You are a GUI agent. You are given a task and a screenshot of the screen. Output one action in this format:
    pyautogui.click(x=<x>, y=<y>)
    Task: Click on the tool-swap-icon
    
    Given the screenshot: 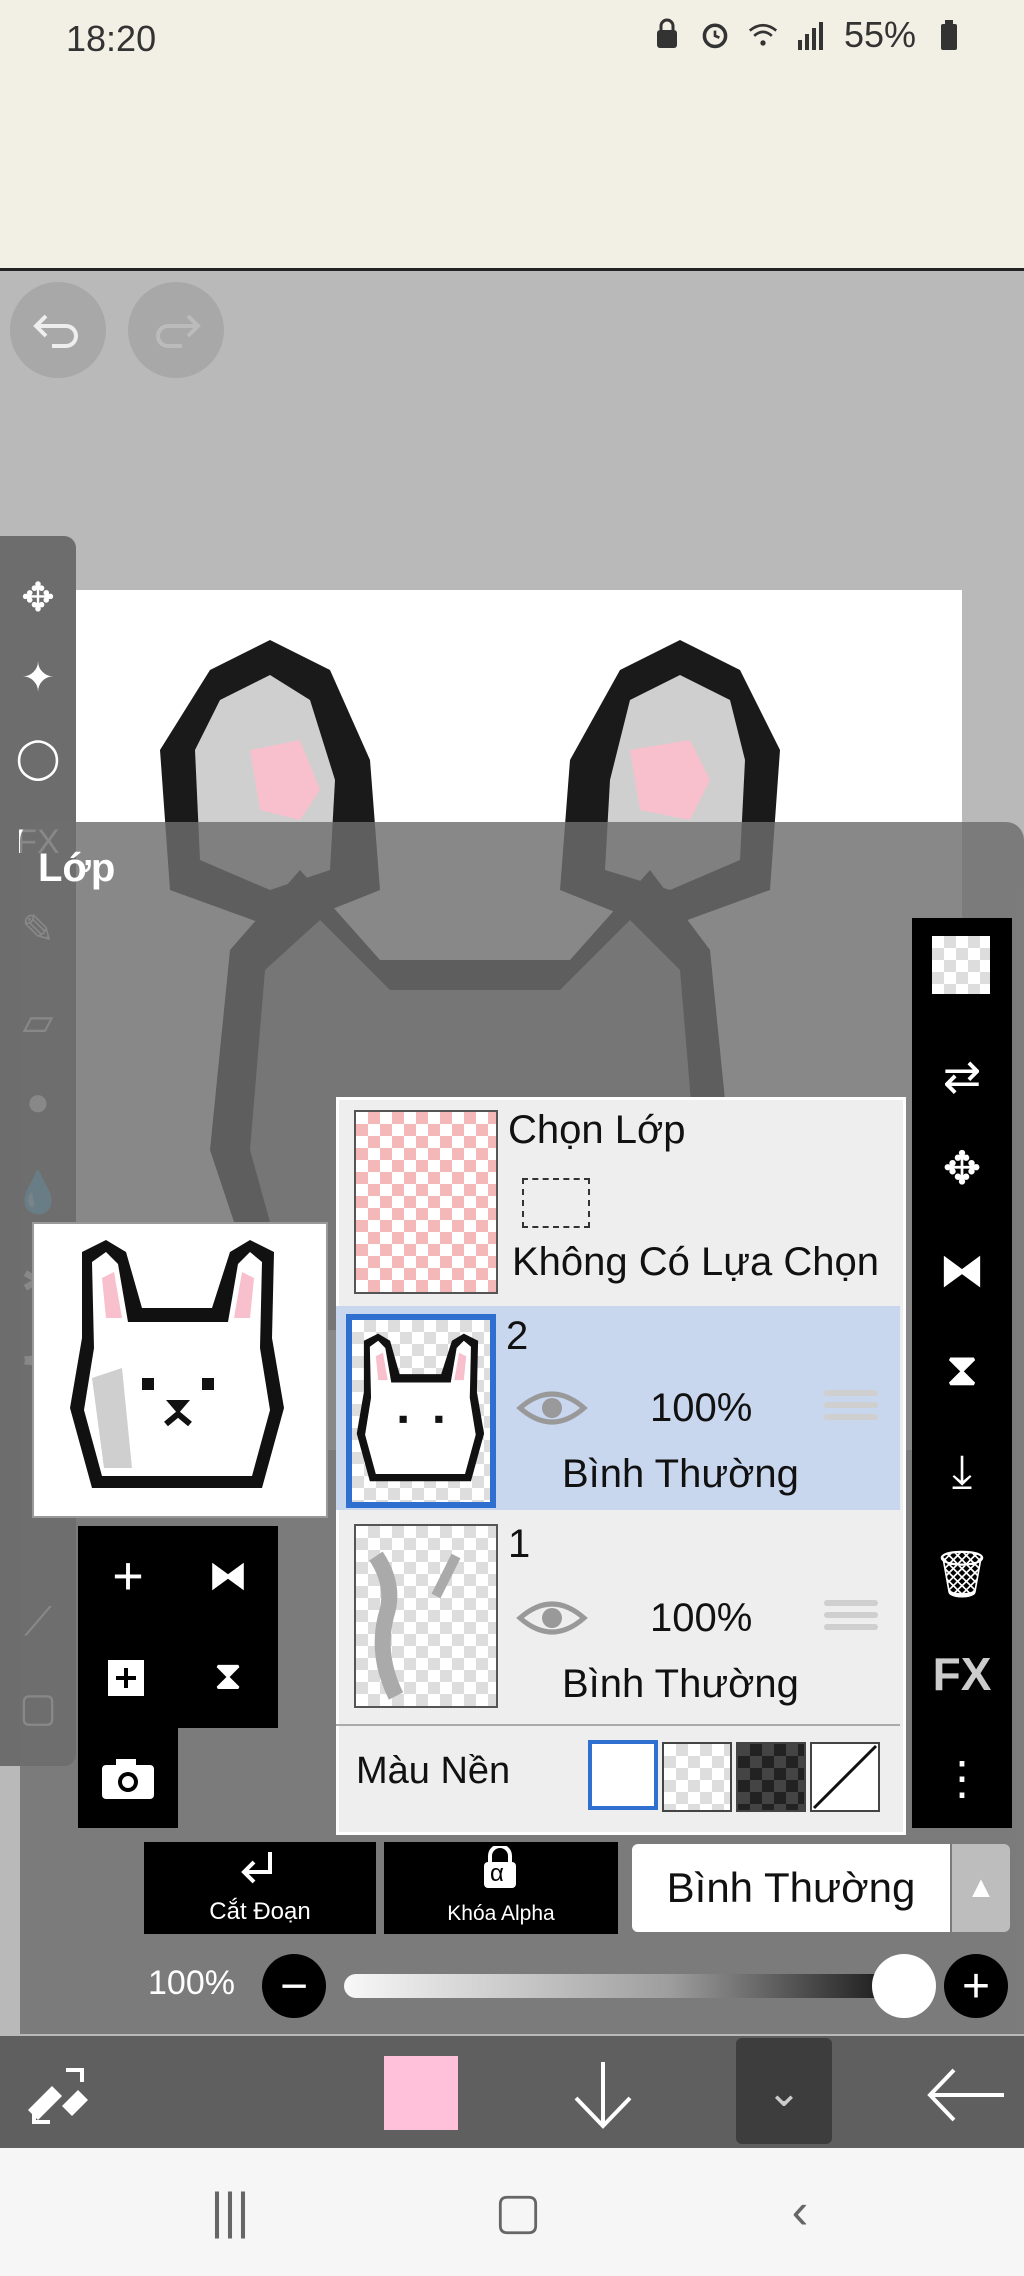 What is the action you would take?
    pyautogui.click(x=59, y=2095)
    